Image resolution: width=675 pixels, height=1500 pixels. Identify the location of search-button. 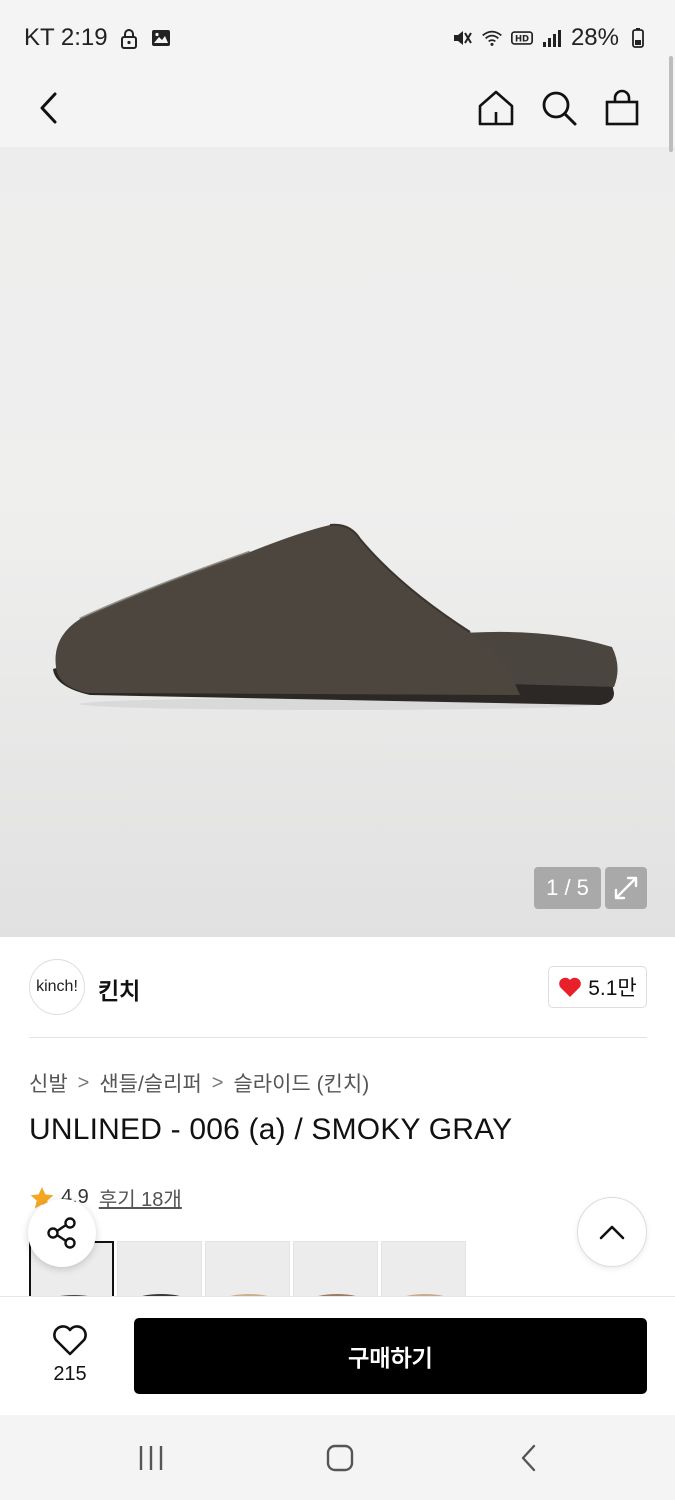
(559, 108).